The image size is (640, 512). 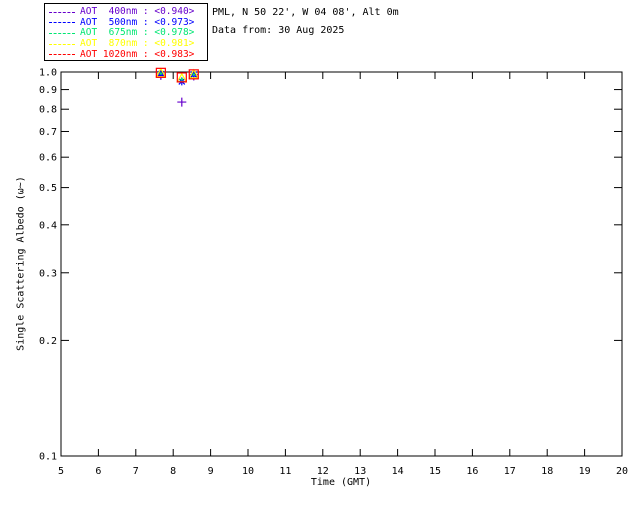 What do you see at coordinates (585, 471) in the screenshot?
I see `x-tick-label: 19` at bounding box center [585, 471].